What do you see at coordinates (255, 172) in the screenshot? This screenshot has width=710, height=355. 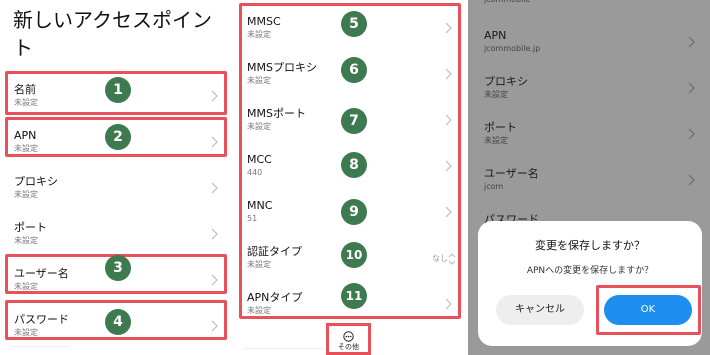 I see `setting-value: 440` at bounding box center [255, 172].